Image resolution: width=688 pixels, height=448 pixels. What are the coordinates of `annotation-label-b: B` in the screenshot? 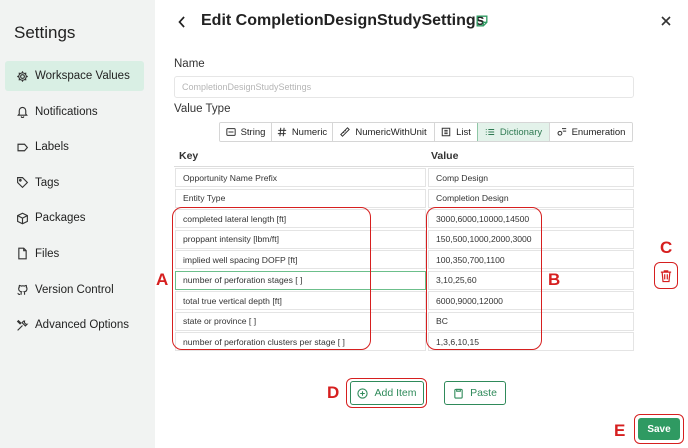 It's located at (554, 279).